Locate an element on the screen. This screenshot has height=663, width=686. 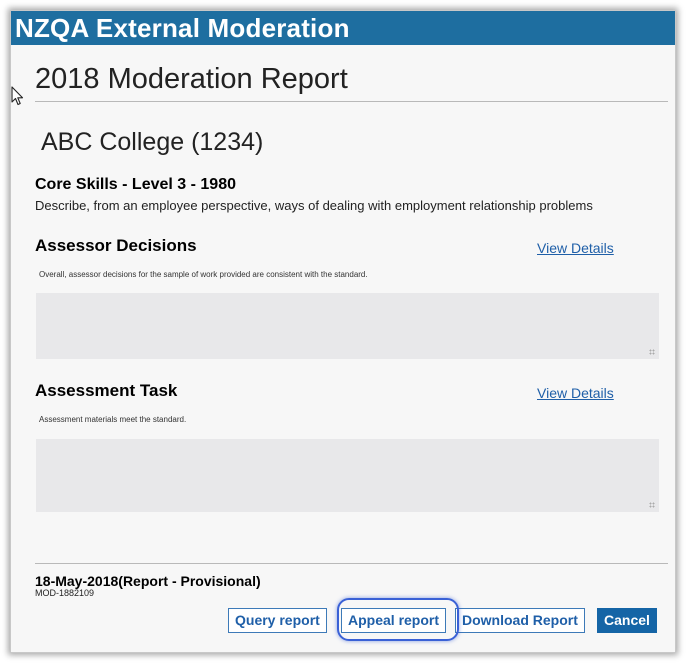
assessment-task-heading: Assessment Task is located at coordinates (106, 390).